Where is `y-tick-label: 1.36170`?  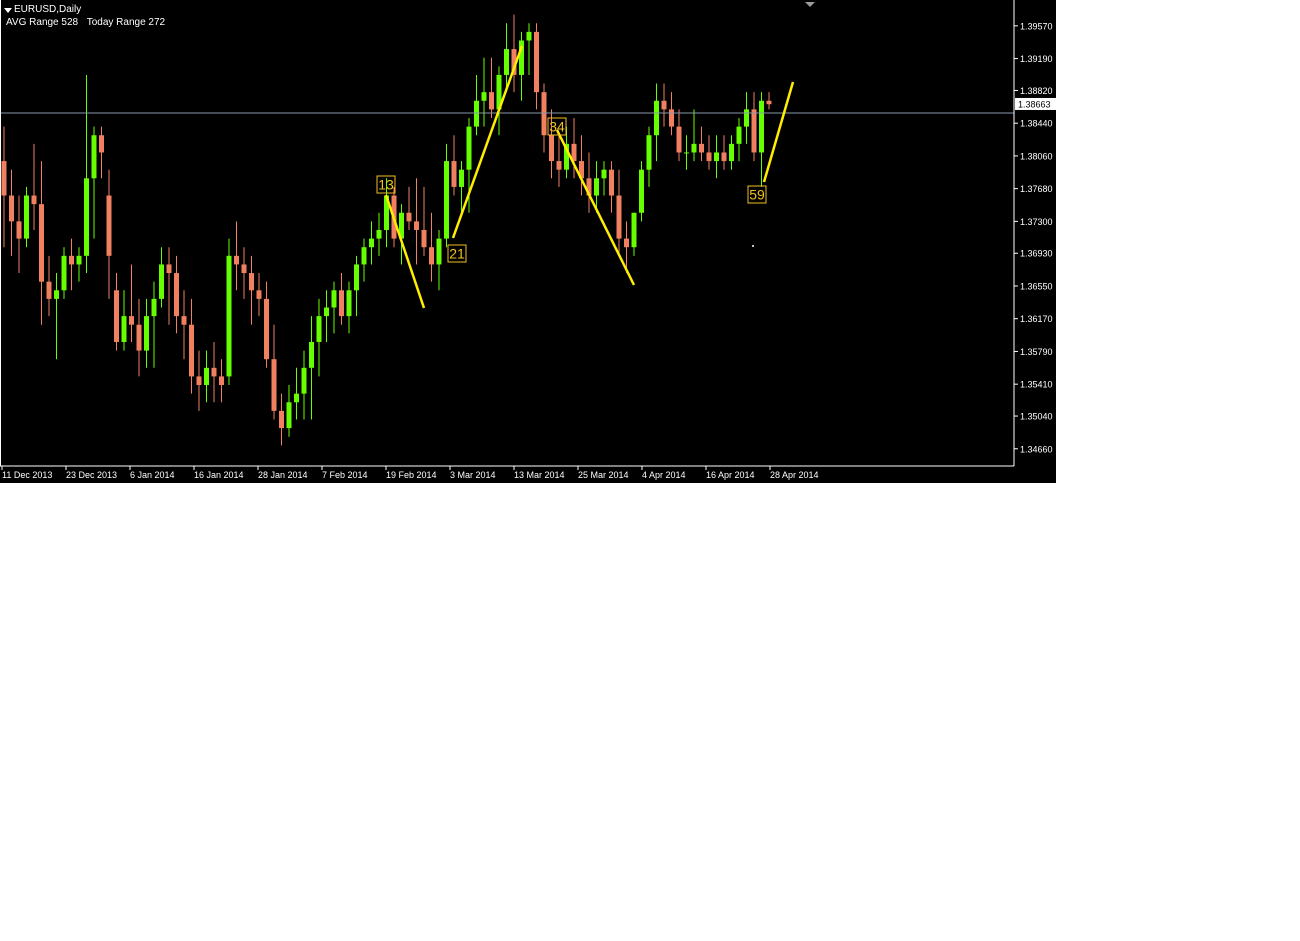
y-tick-label: 1.36170 is located at coordinates (1036, 319).